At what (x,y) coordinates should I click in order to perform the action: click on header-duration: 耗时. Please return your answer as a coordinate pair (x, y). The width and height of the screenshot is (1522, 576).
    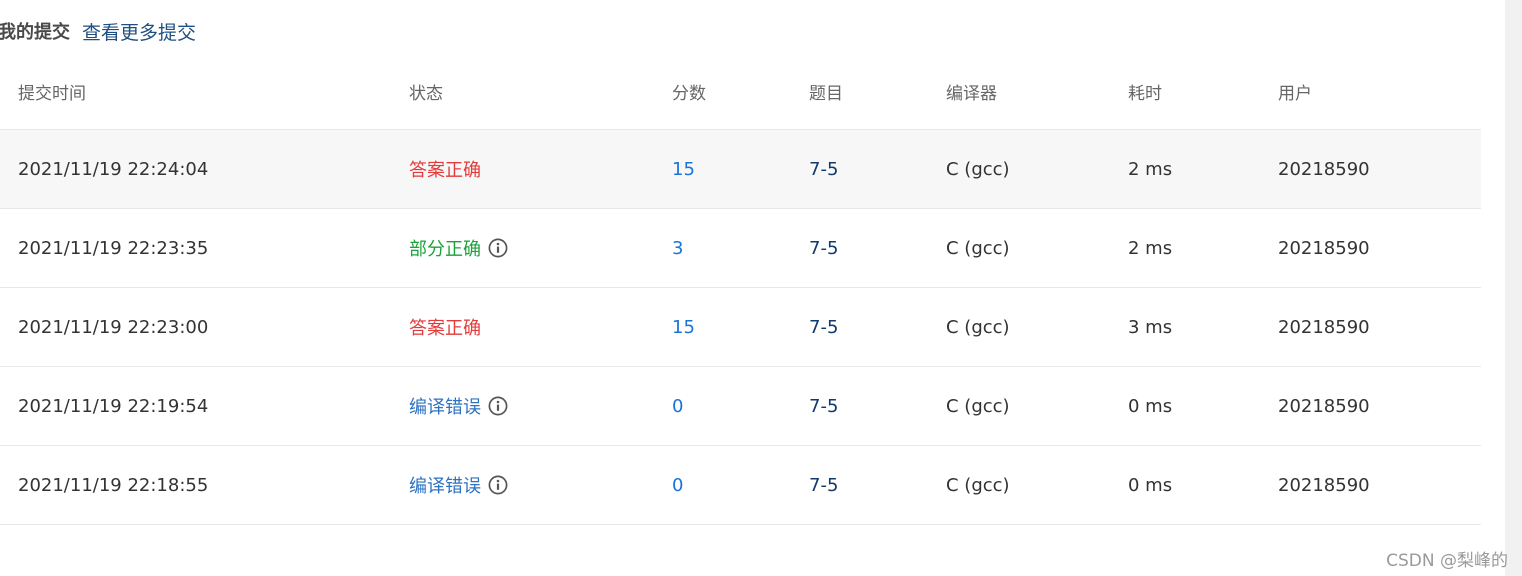
    Looking at the image, I should click on (1203, 91).